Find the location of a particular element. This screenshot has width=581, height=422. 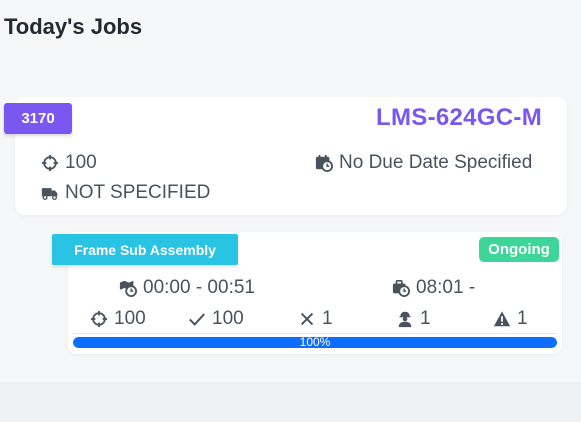

operation-issues: 1 is located at coordinates (510, 319).